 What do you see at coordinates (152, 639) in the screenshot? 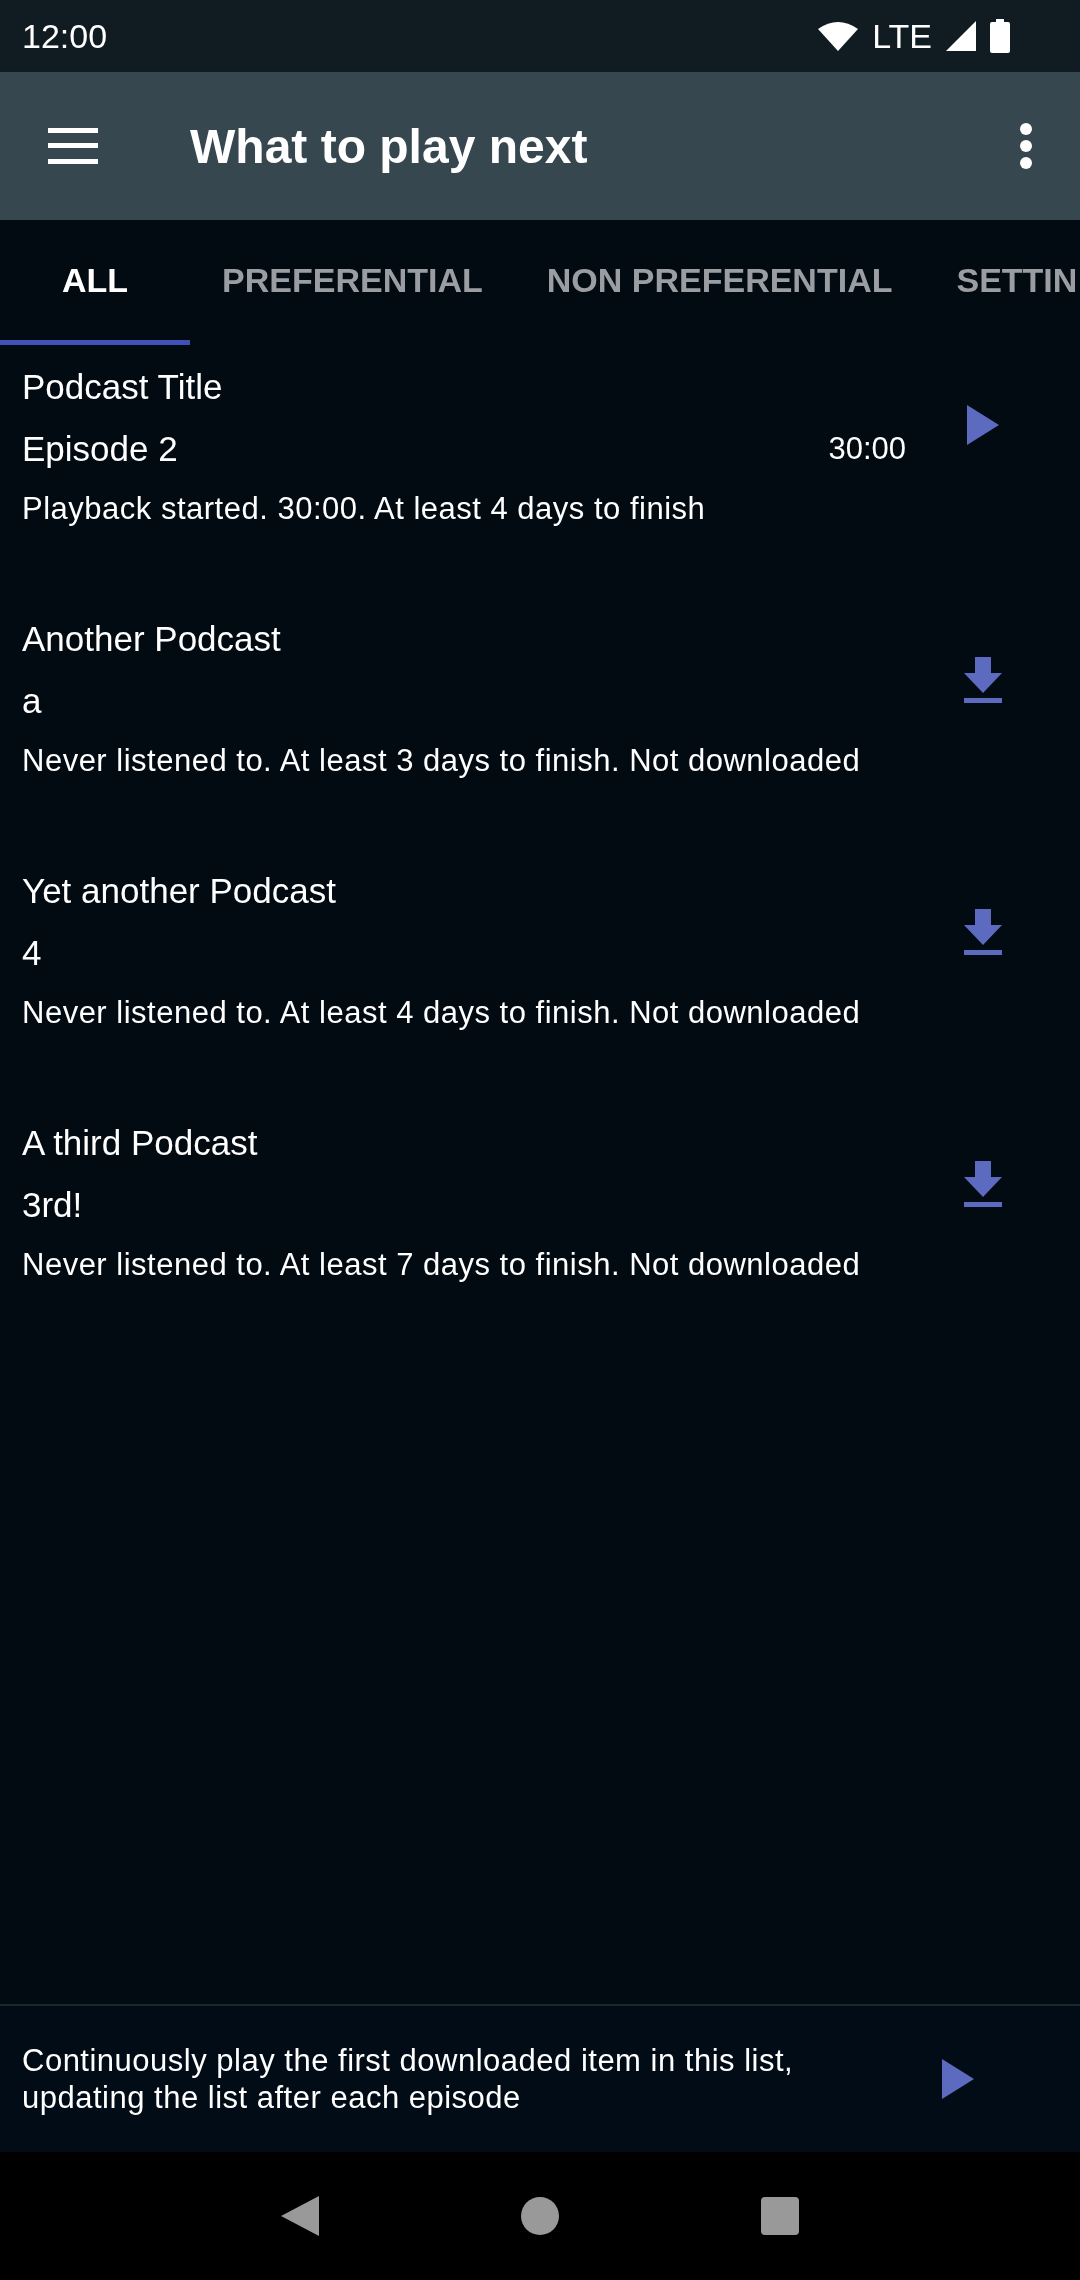
I see `podcast-name: Another Podcast` at bounding box center [152, 639].